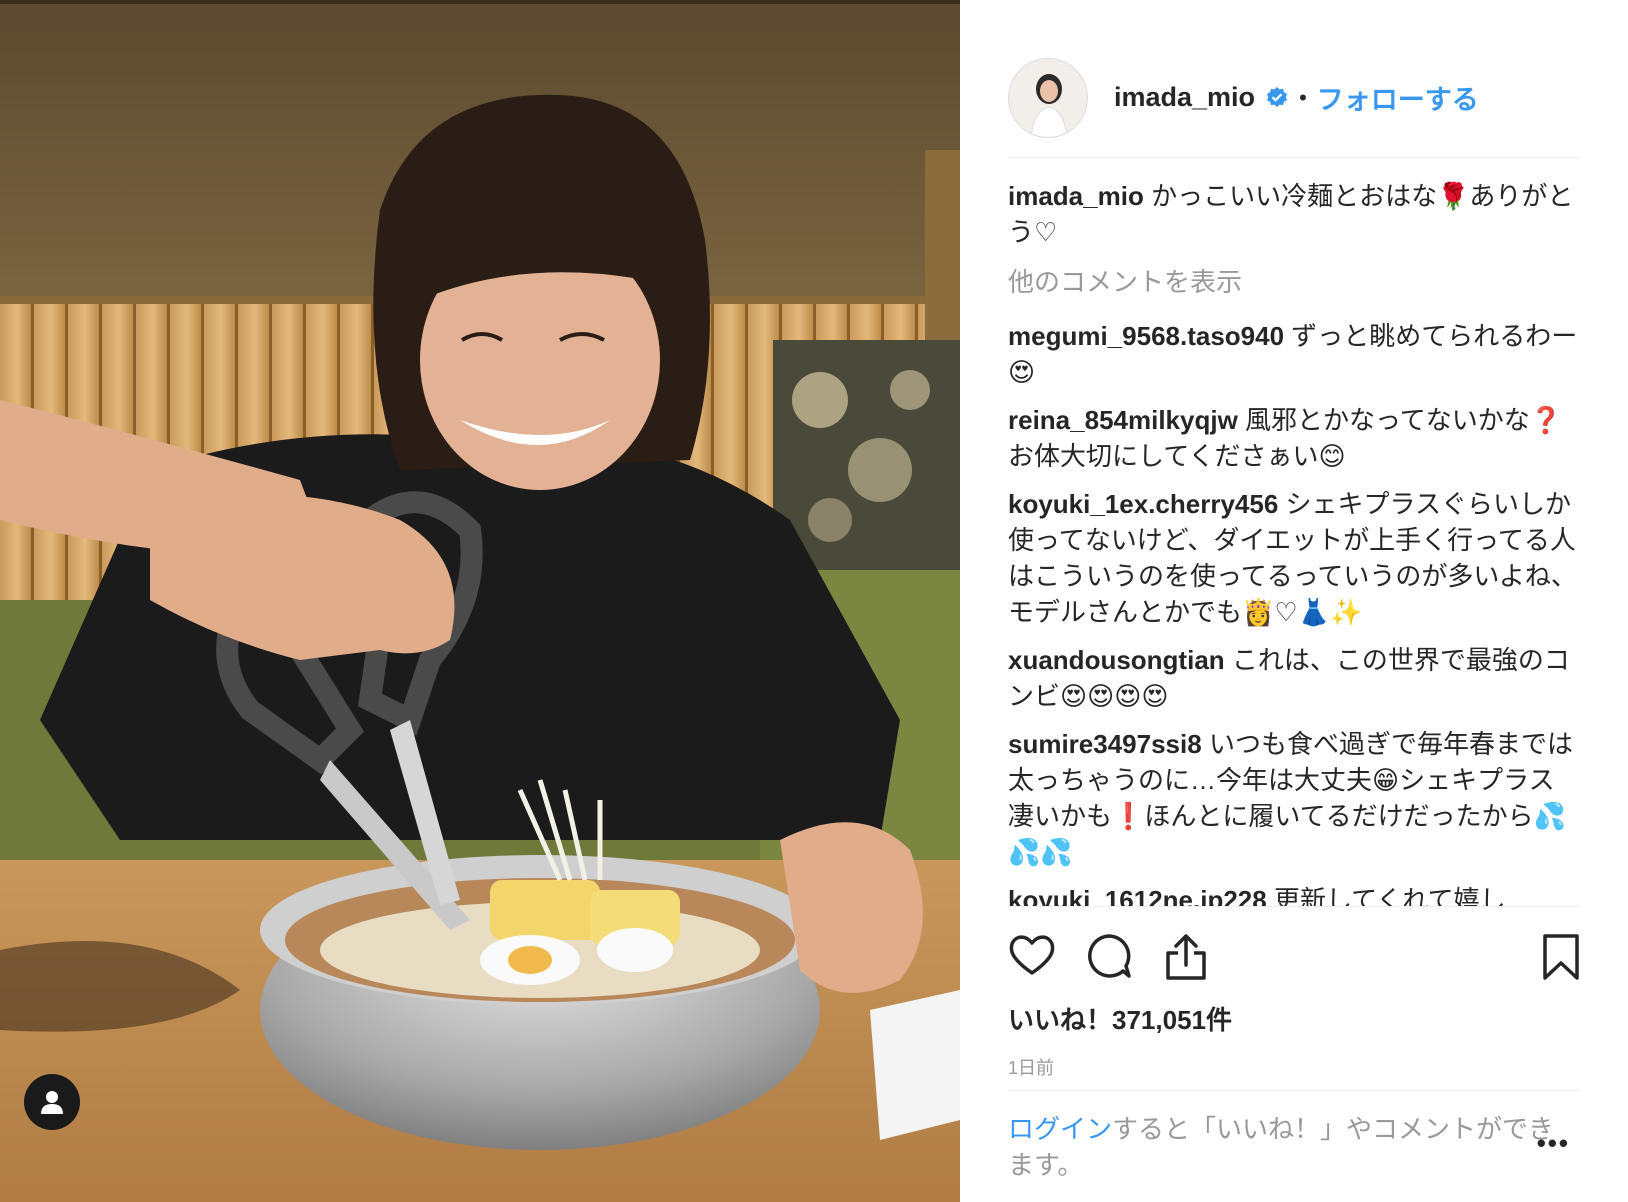  What do you see at coordinates (1060, 1129) in the screenshot?
I see `login-link: ログイン` at bounding box center [1060, 1129].